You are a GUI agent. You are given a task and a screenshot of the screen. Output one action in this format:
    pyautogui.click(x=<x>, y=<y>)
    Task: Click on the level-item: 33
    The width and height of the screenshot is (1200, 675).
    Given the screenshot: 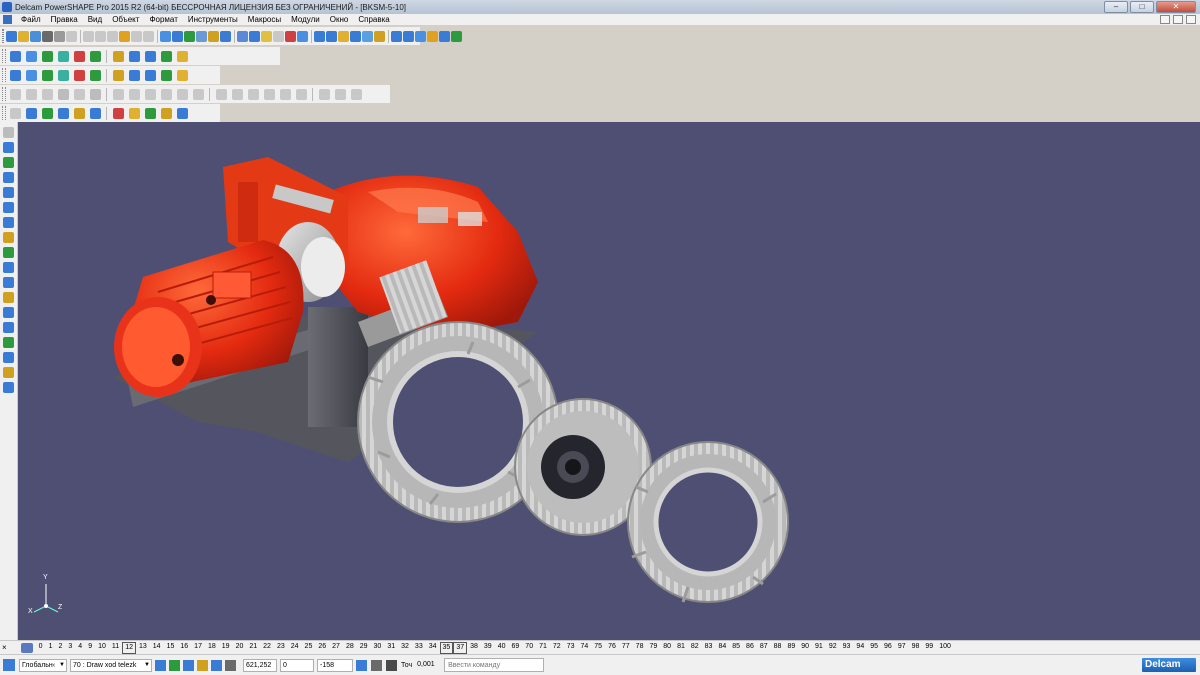 What is the action you would take?
    pyautogui.click(x=419, y=648)
    